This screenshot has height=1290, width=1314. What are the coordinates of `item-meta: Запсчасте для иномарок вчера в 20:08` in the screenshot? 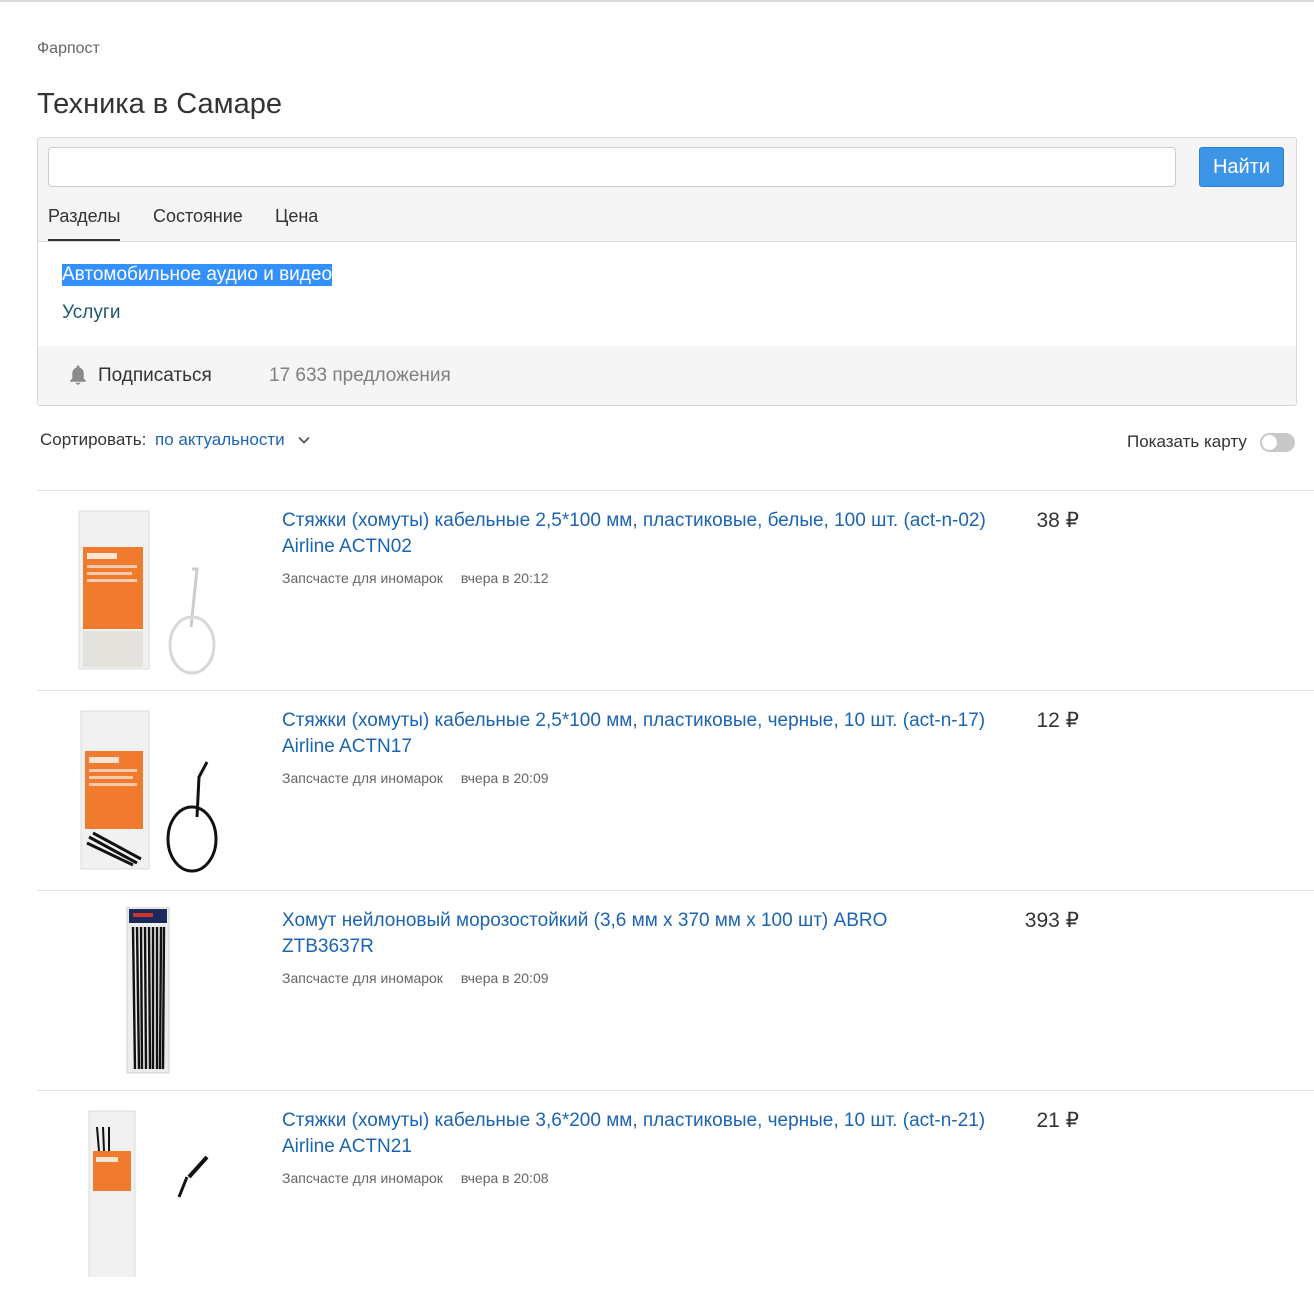 It's located at (415, 1178).